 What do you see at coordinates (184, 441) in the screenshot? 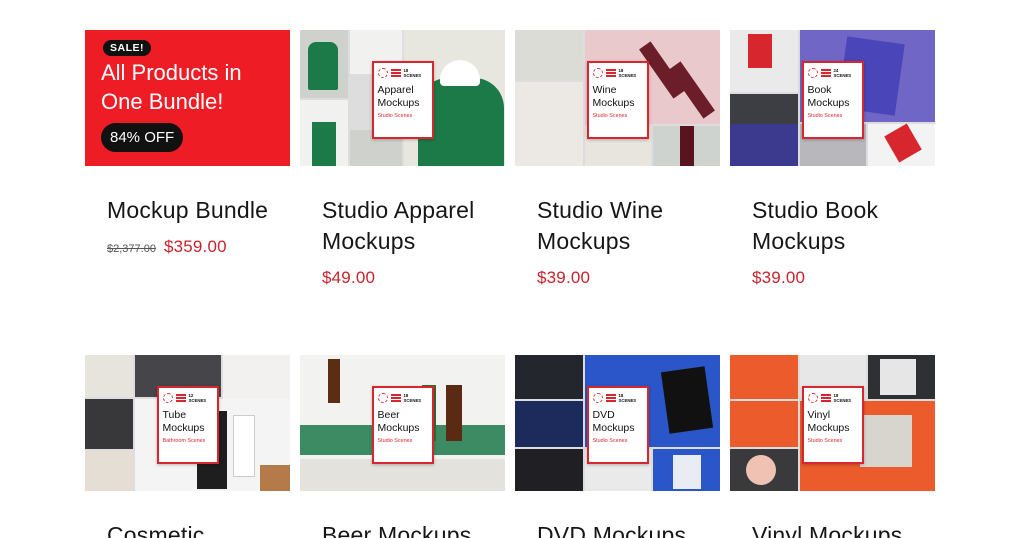
I see `label-subtitle: Bathroom Scenes` at bounding box center [184, 441].